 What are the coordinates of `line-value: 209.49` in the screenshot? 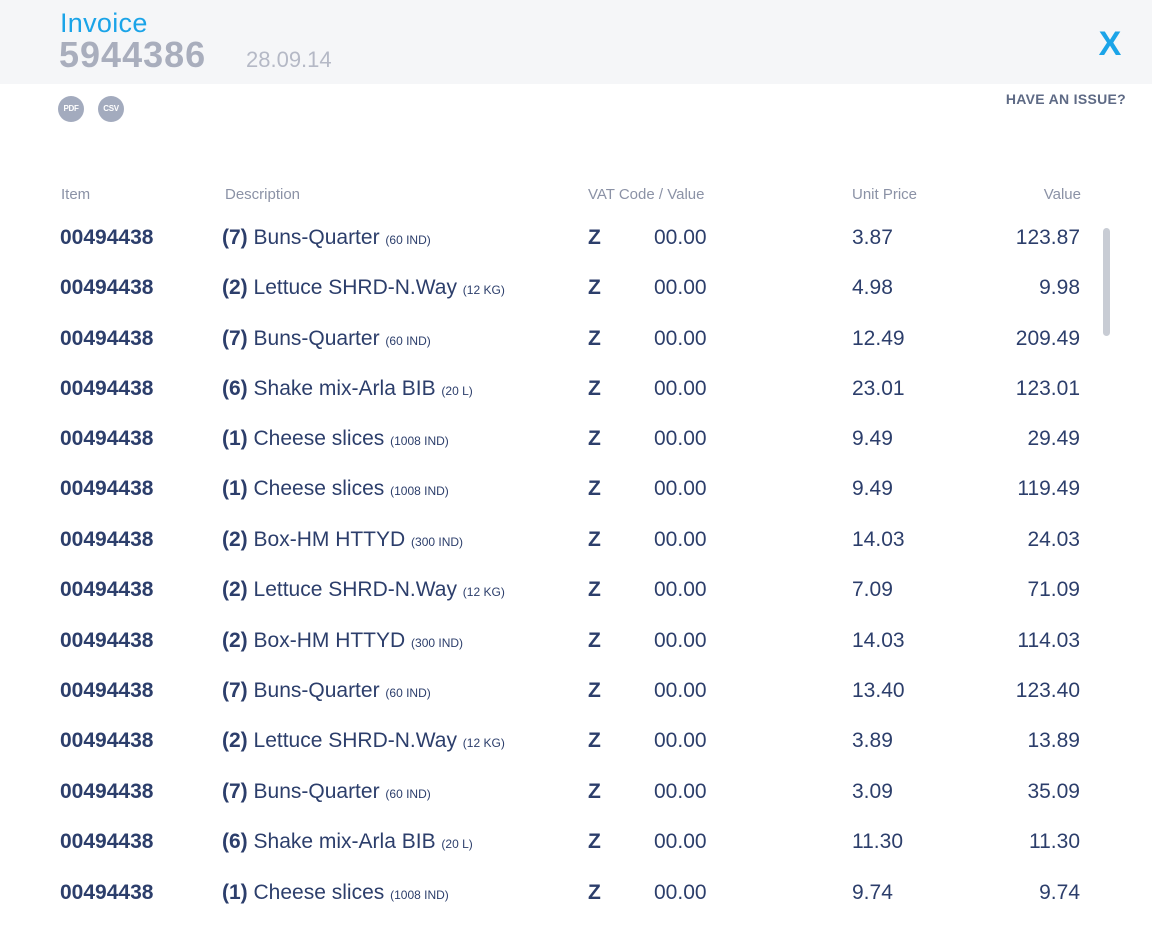 It's located at (1047, 338).